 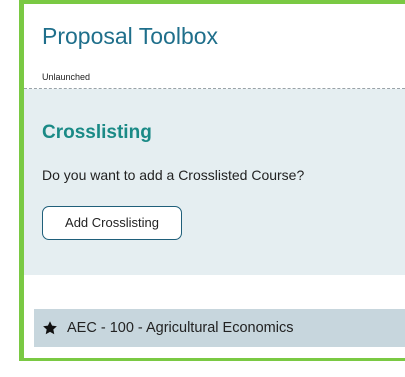 I want to click on accent-border-left, so click(x=21, y=180).